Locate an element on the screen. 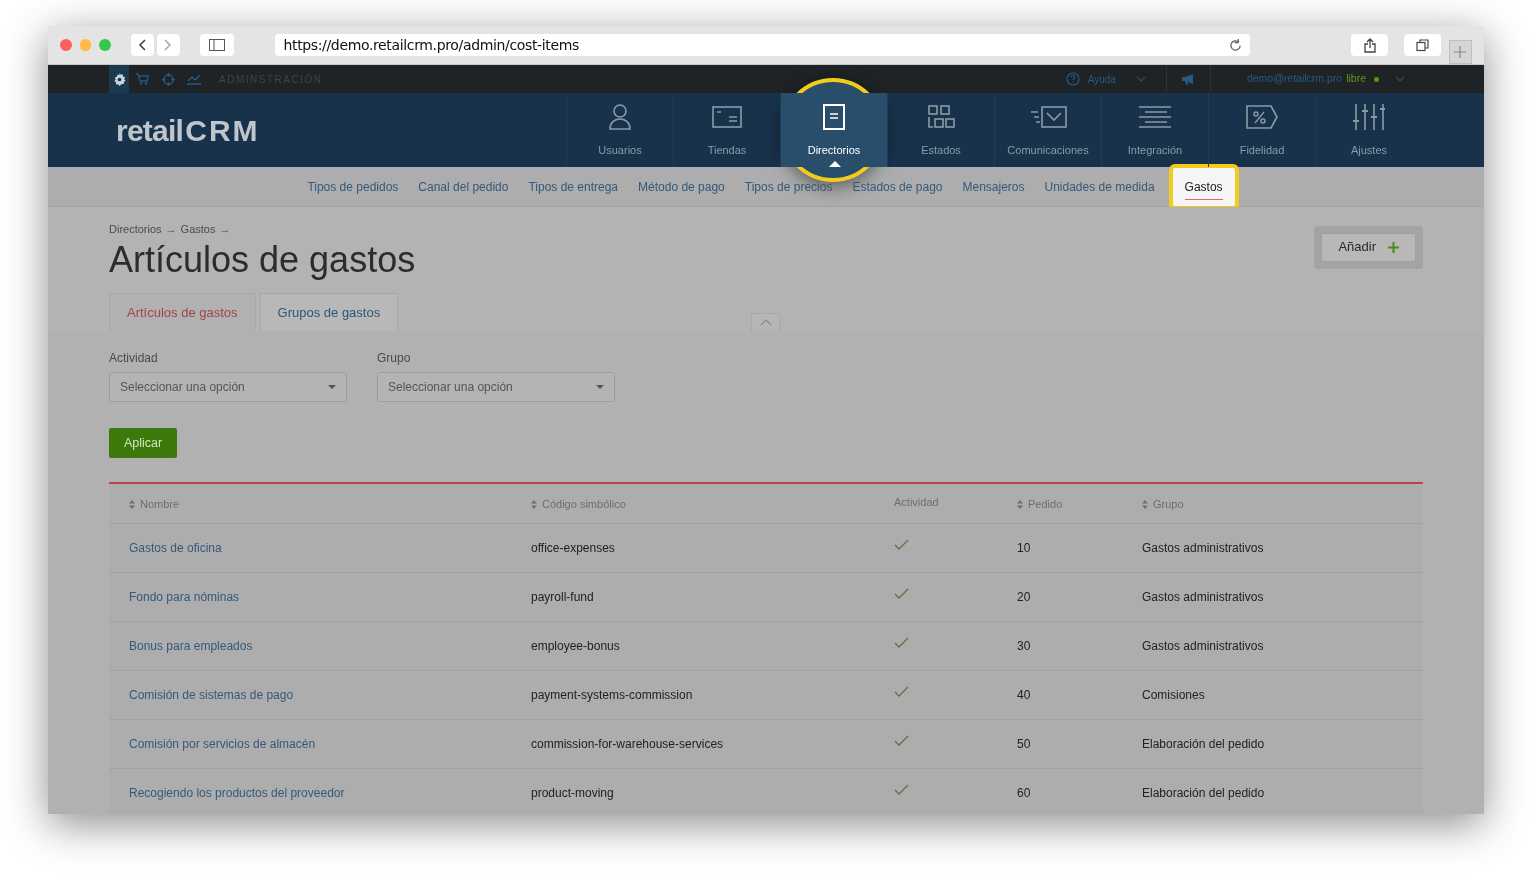 This screenshot has width=1532, height=885. crosshair-icon is located at coordinates (168, 79).